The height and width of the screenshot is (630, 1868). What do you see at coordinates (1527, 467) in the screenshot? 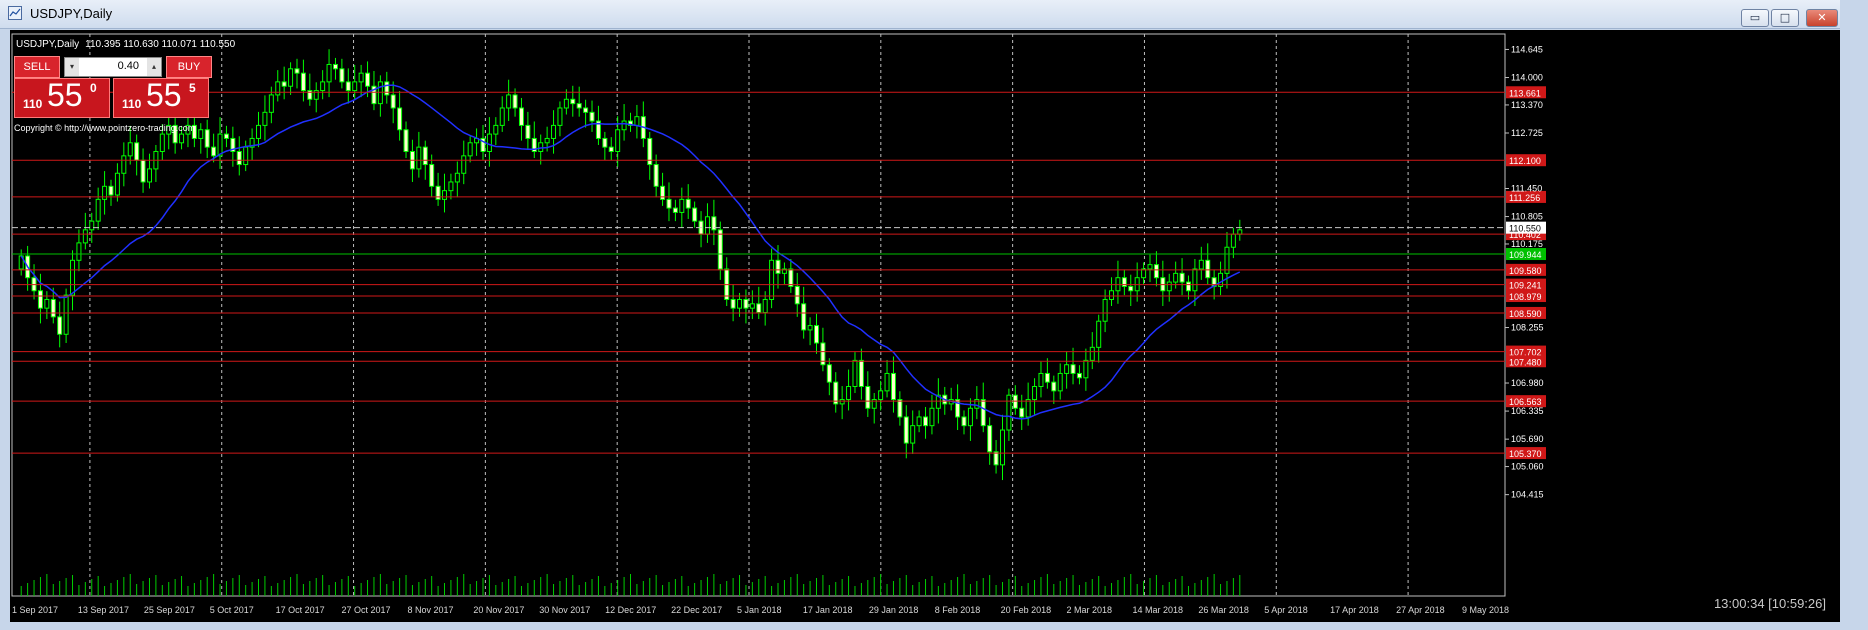
I see `y-tick-label: 105.060` at bounding box center [1527, 467].